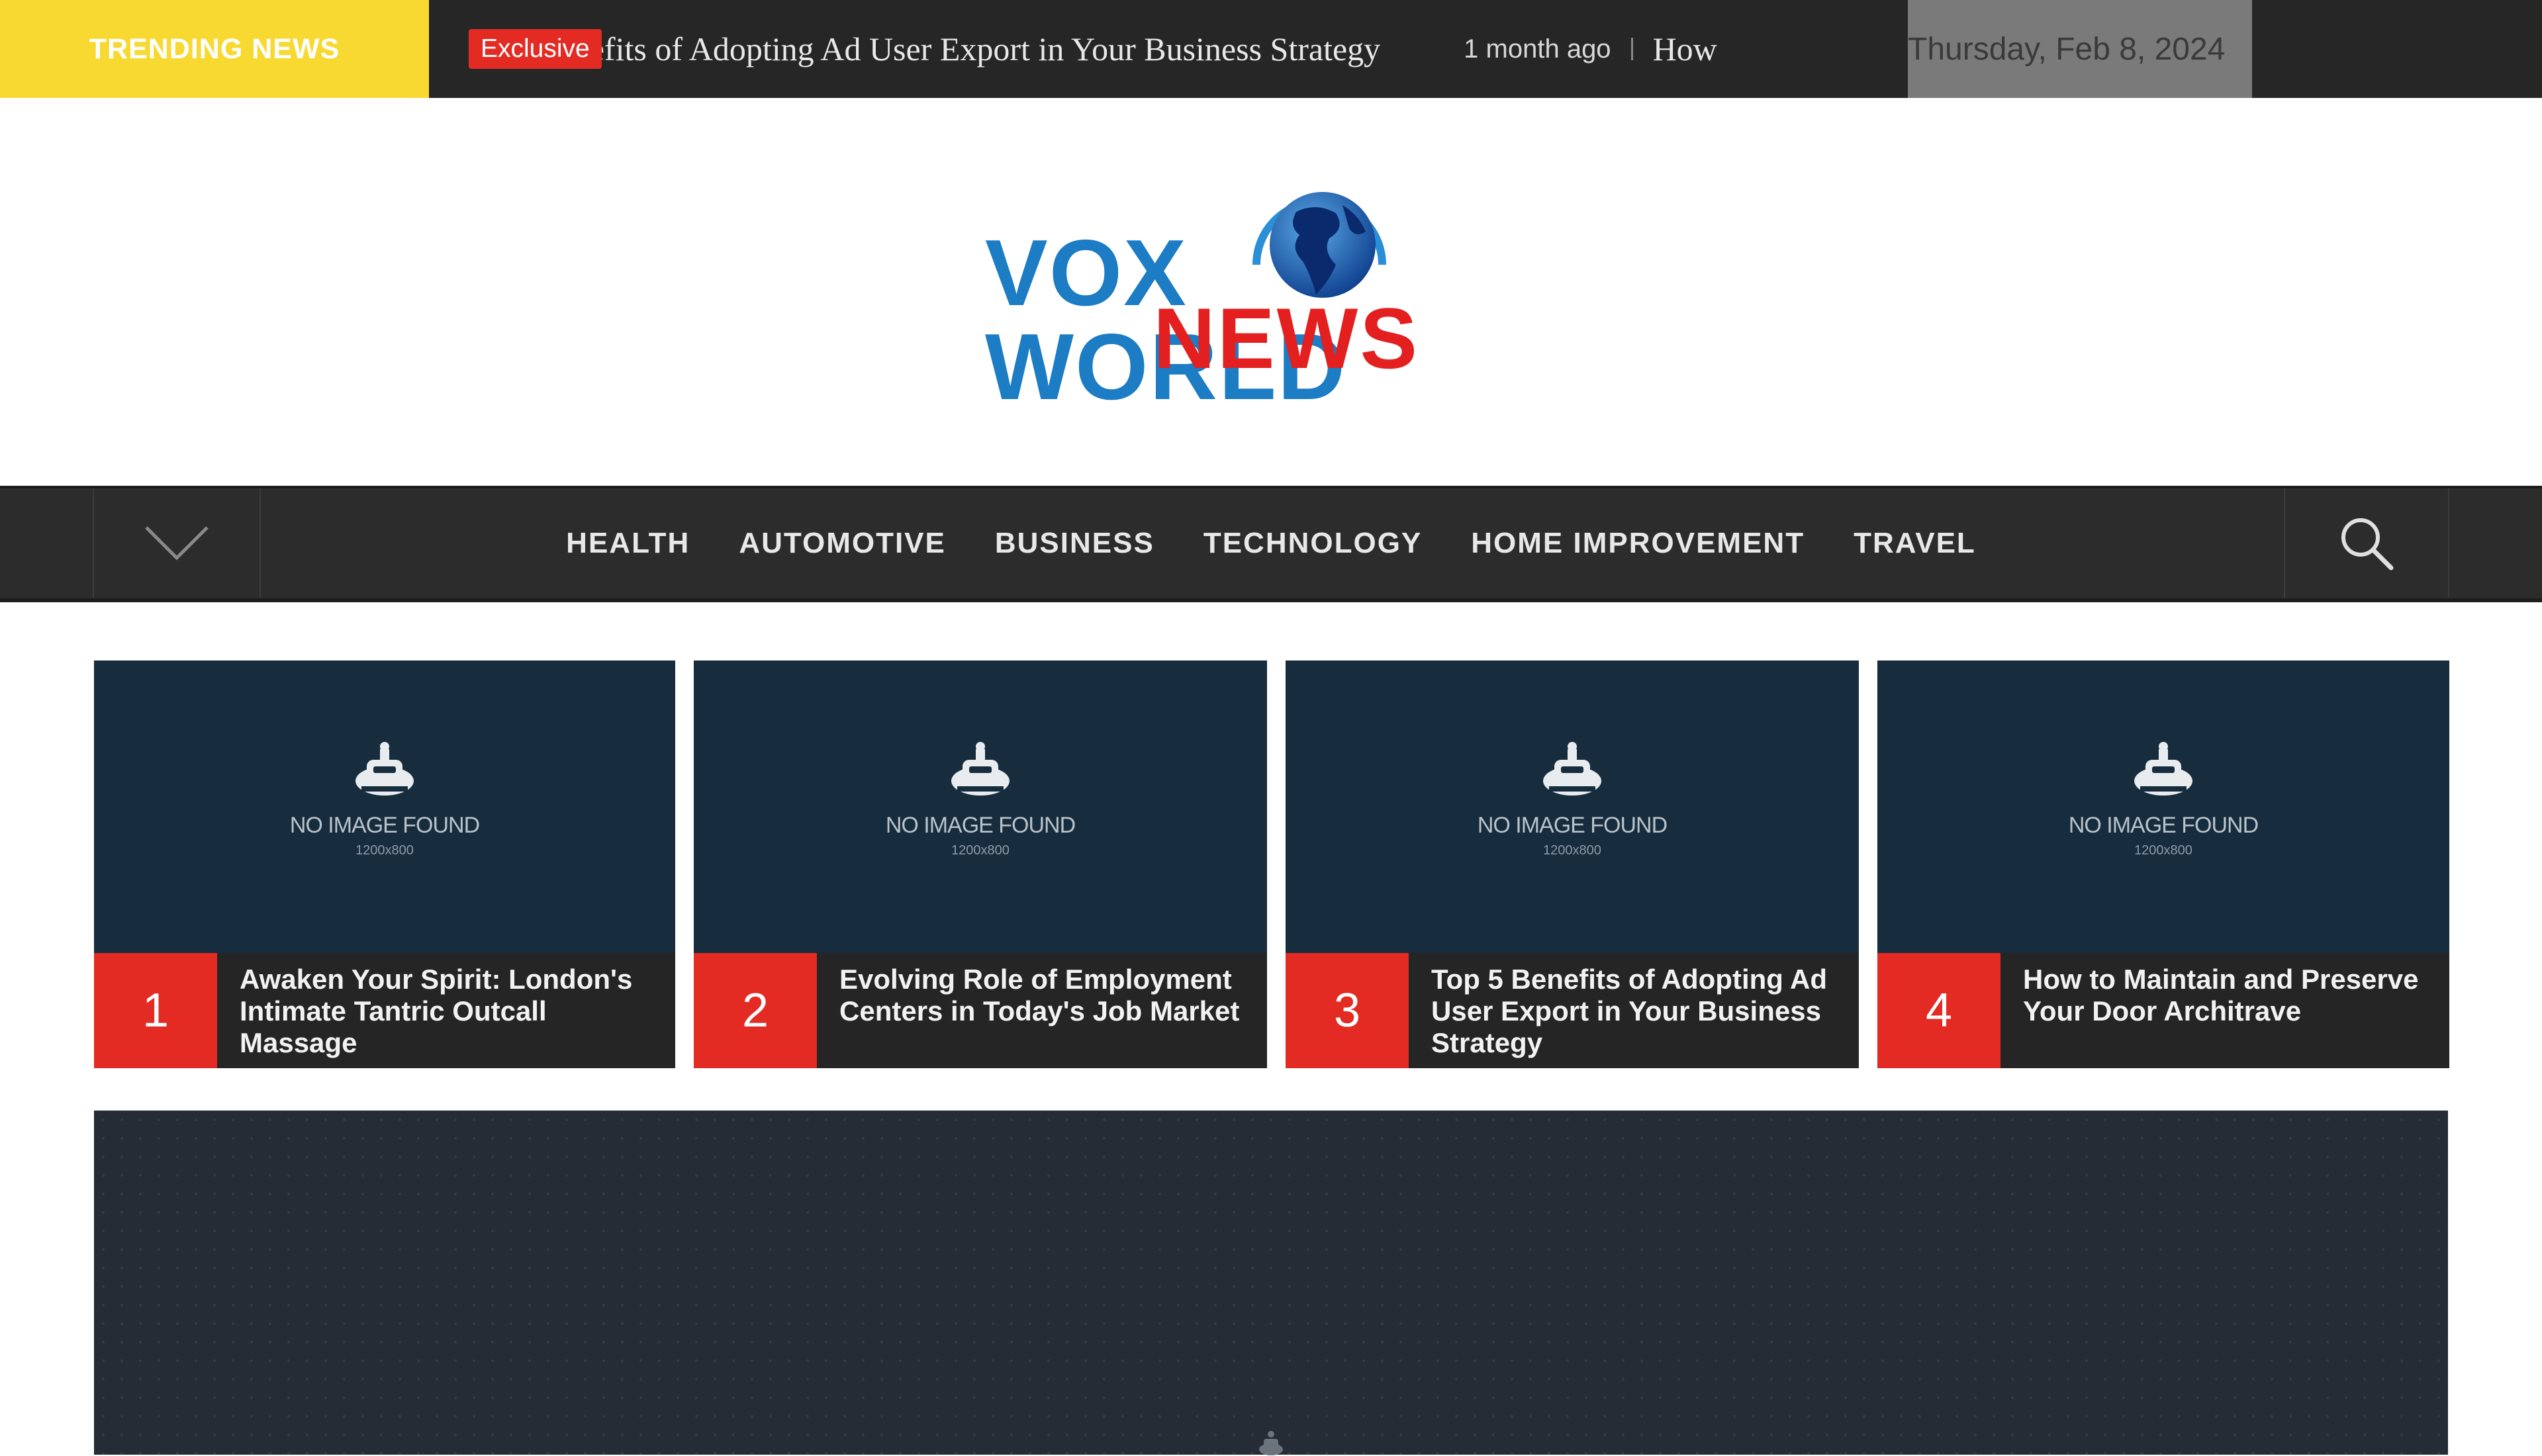 The image size is (2542, 1456). What do you see at coordinates (755, 1011) in the screenshot?
I see `card-number: 2` at bounding box center [755, 1011].